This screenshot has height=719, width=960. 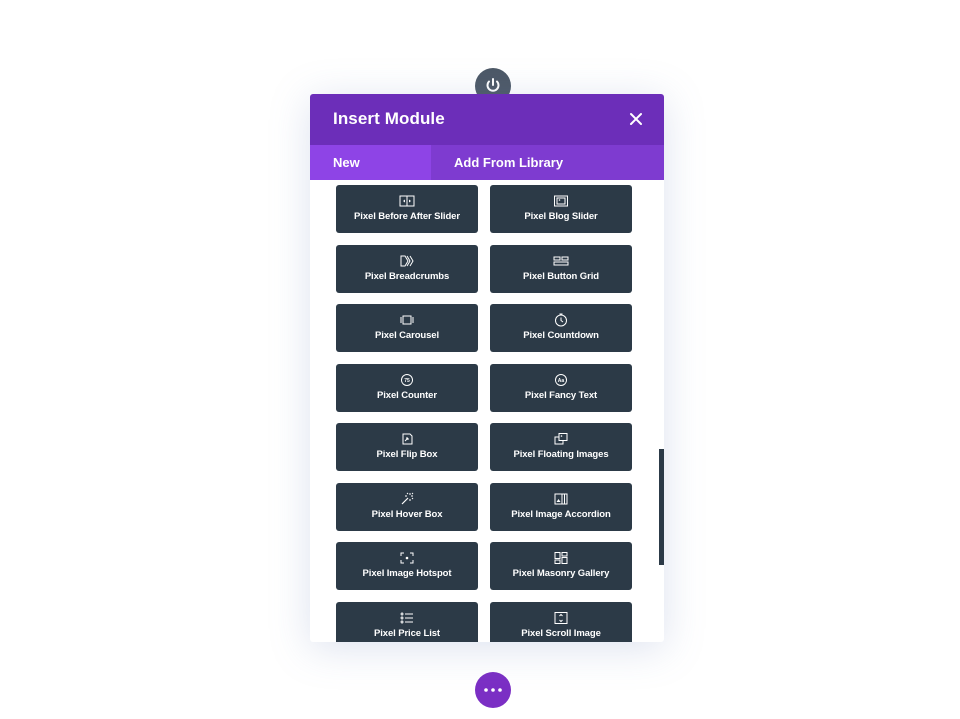 I want to click on scroll-image-icon, so click(x=561, y=617).